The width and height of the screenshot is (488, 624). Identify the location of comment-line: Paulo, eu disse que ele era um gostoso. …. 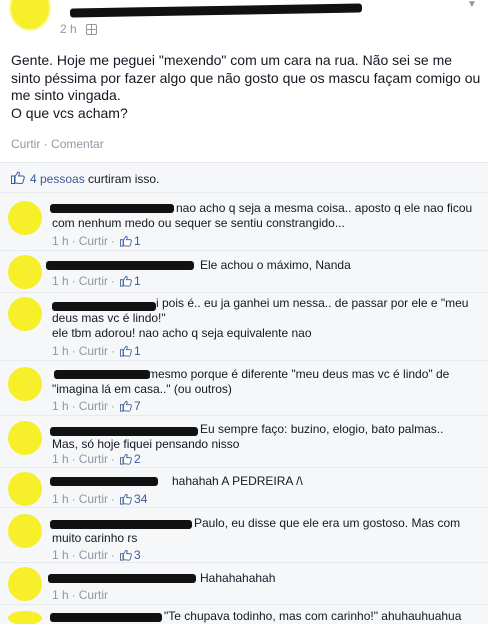
(327, 523).